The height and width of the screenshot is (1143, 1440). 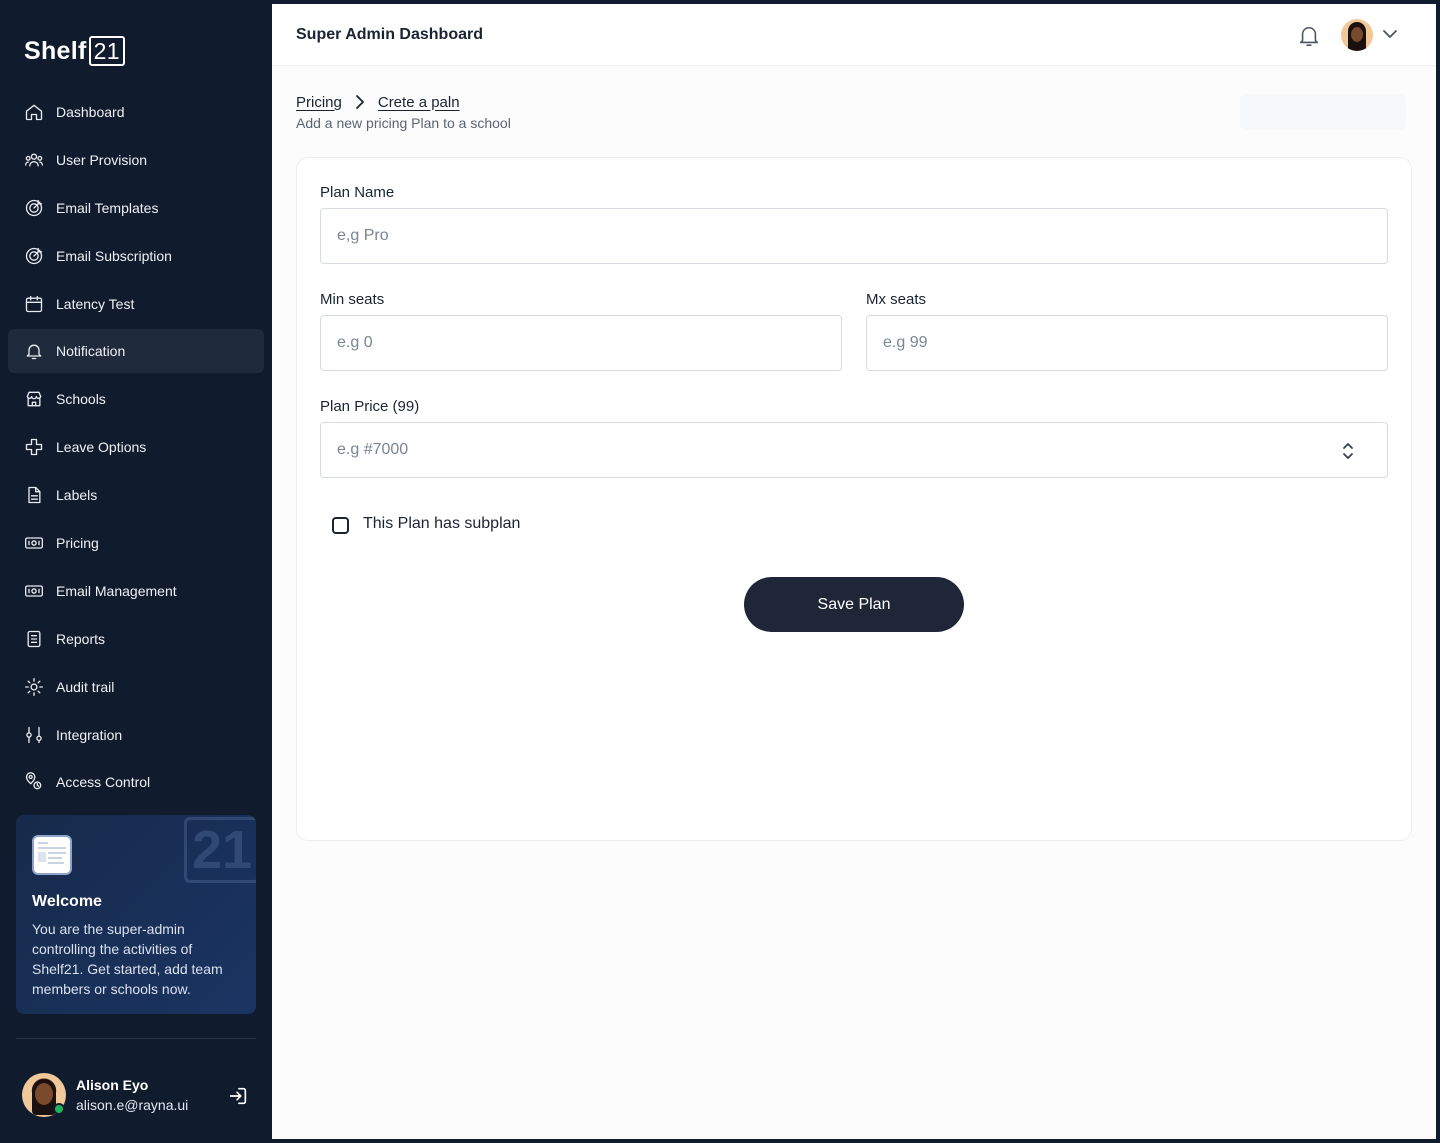 I want to click on sidebar-item-dashboard: Dashboard, so click(x=136, y=112).